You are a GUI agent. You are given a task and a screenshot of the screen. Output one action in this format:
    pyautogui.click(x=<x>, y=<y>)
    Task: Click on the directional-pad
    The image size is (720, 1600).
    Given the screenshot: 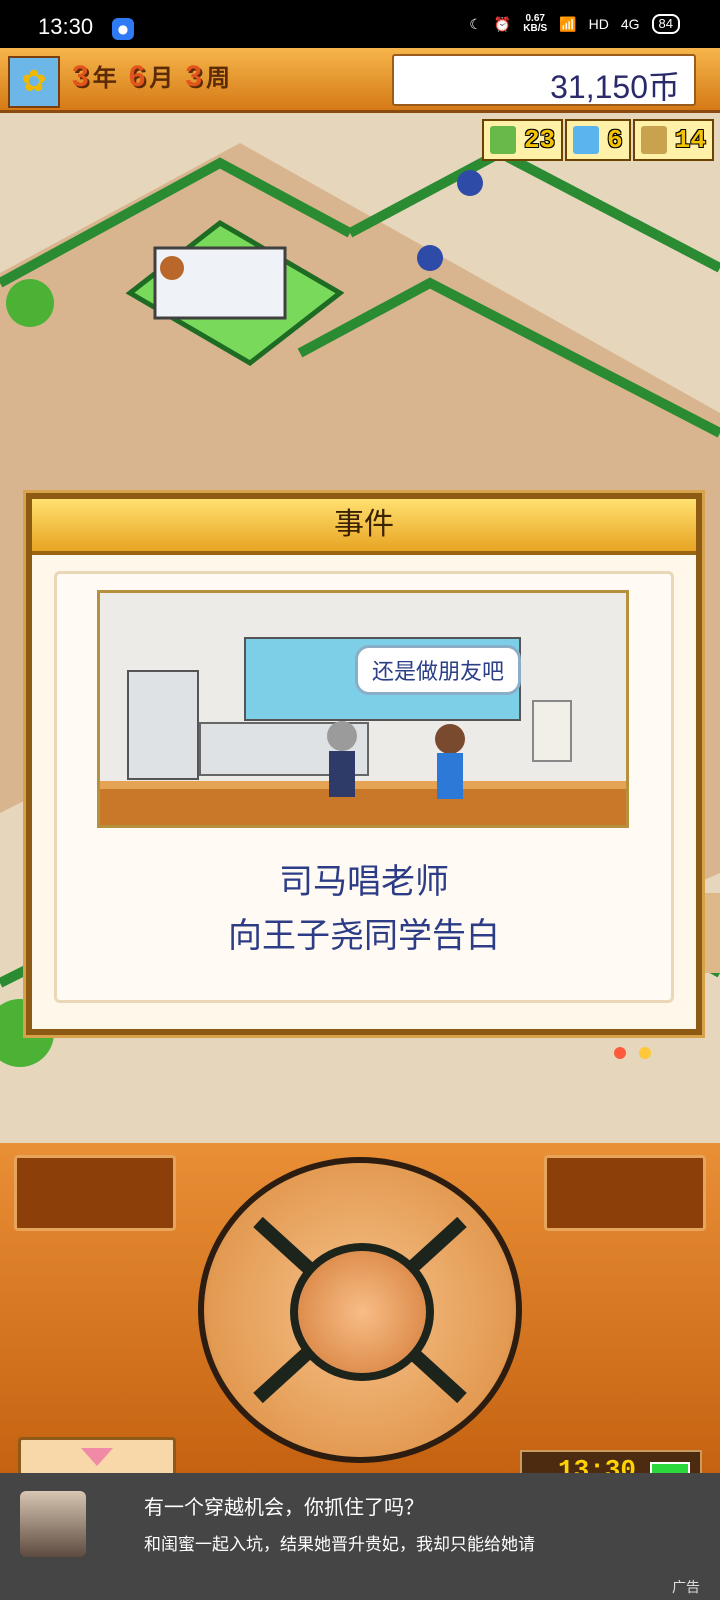 What is the action you would take?
    pyautogui.click(x=360, y=1310)
    